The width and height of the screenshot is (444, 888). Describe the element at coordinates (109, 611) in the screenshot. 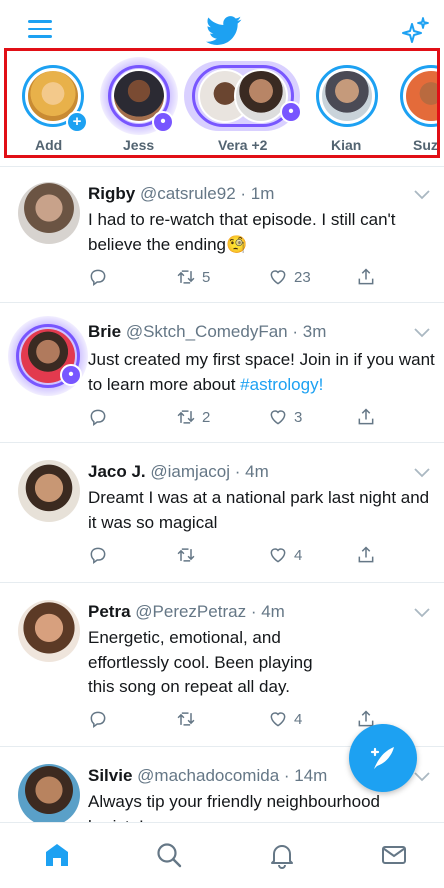

I see `author-name: Petra` at that location.